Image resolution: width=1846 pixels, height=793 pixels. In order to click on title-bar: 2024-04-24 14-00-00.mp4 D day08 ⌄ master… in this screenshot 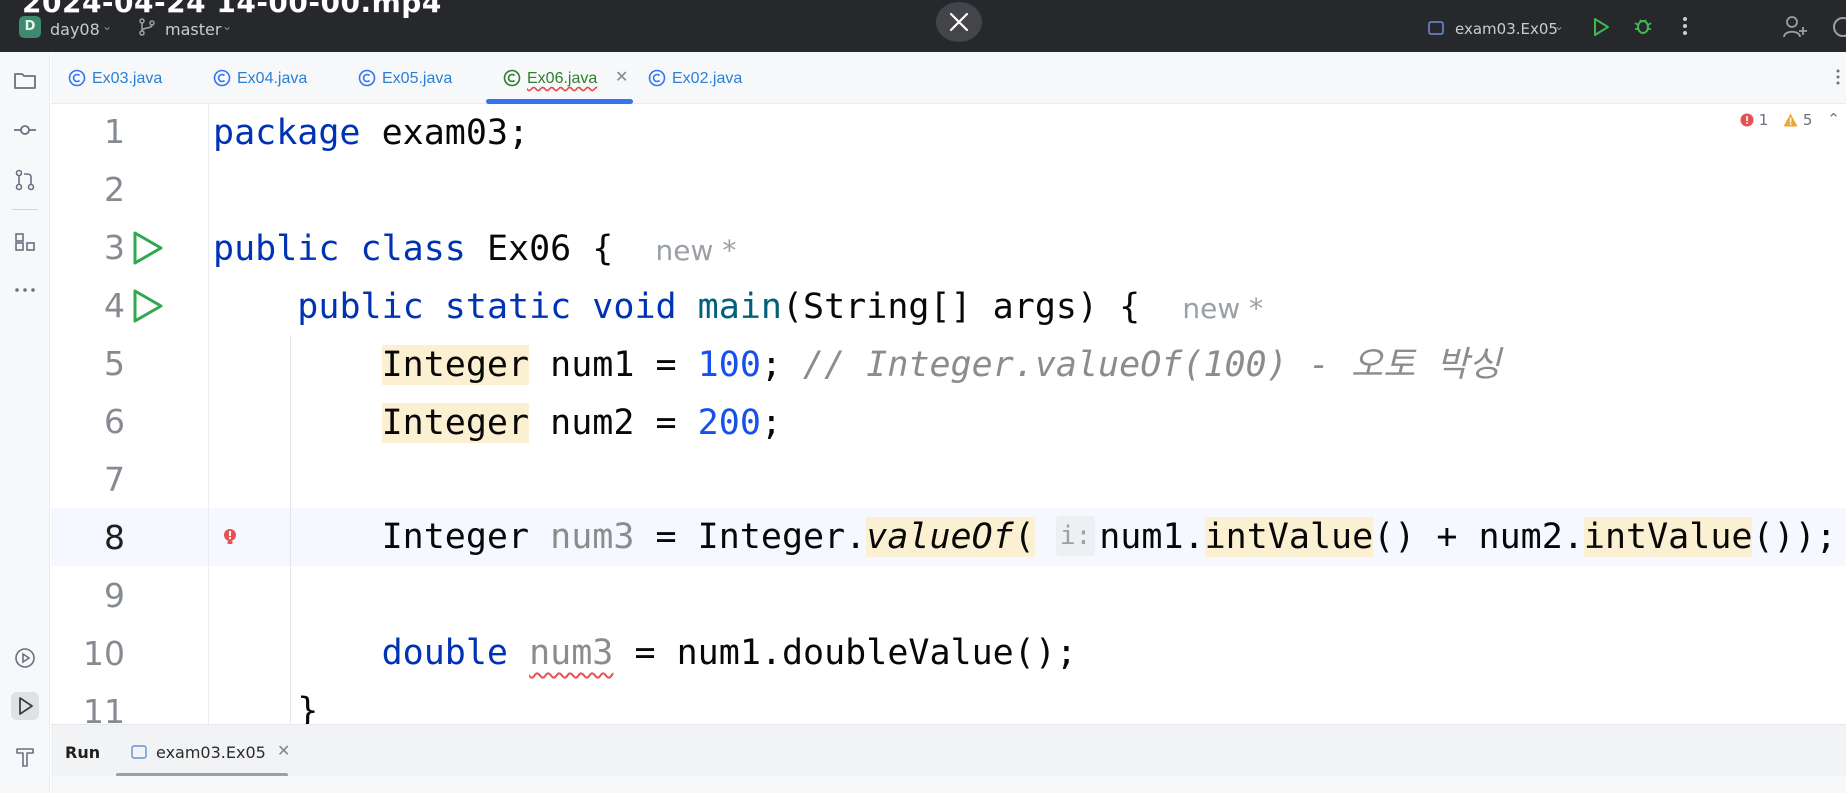, I will do `click(923, 26)`.